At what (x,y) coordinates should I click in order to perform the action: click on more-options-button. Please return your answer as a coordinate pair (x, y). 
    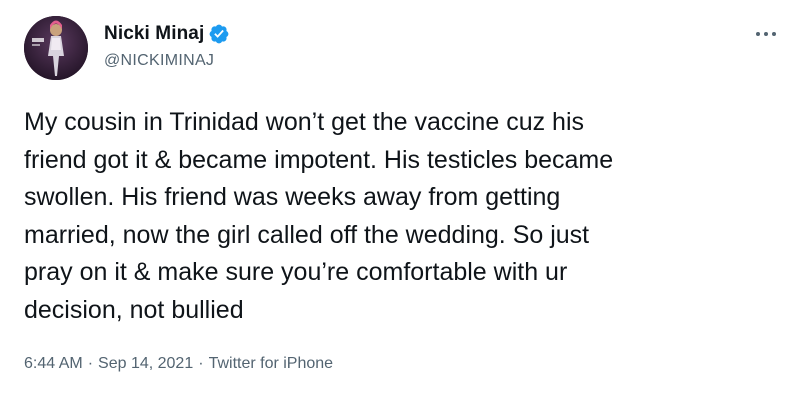
    Looking at the image, I should click on (766, 34).